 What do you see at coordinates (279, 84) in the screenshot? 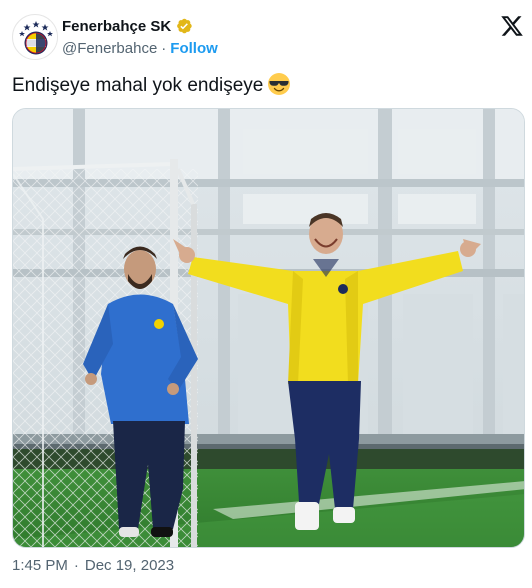
I see `smiling-face-with-sunglasses-icon` at bounding box center [279, 84].